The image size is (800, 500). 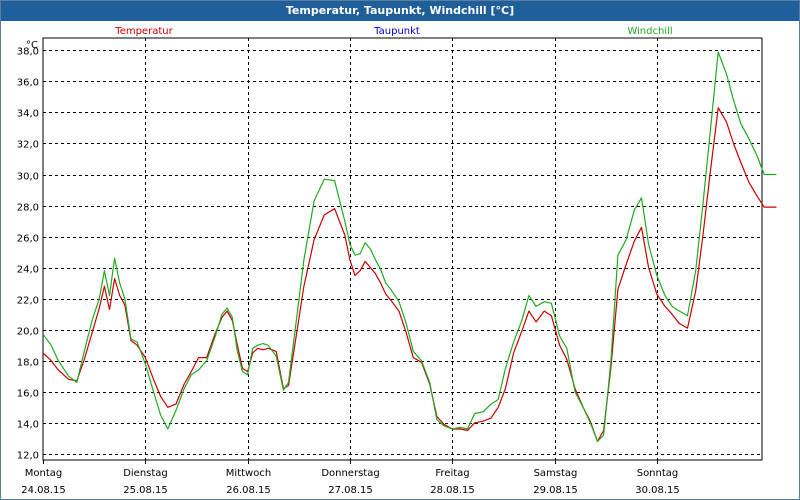 What do you see at coordinates (555, 490) in the screenshot?
I see `x-date-label: 29.08.15` at bounding box center [555, 490].